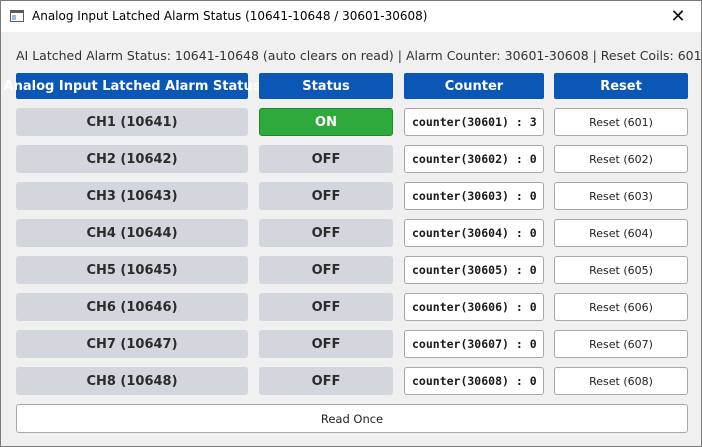 The height and width of the screenshot is (447, 702). What do you see at coordinates (474, 196) in the screenshot?
I see `counter-field: counter(30603) : 0` at bounding box center [474, 196].